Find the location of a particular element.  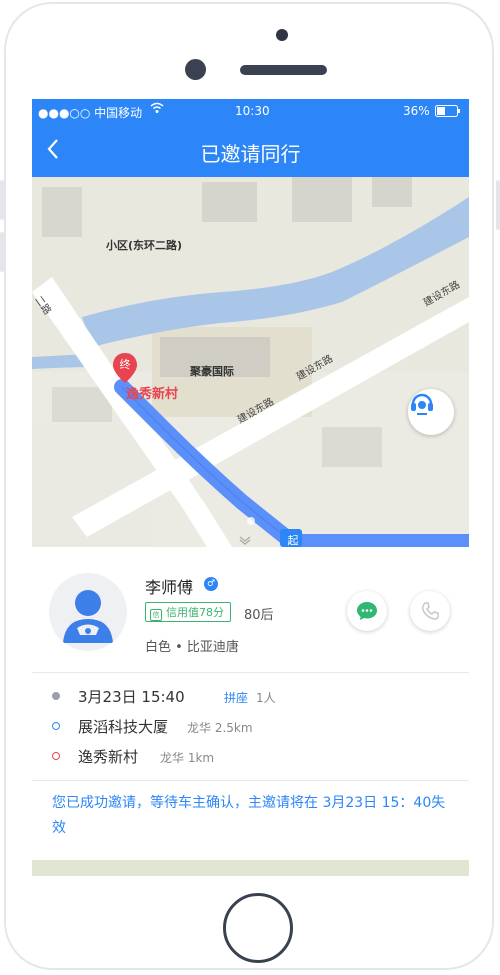

start-dot-icon is located at coordinates (56, 726).